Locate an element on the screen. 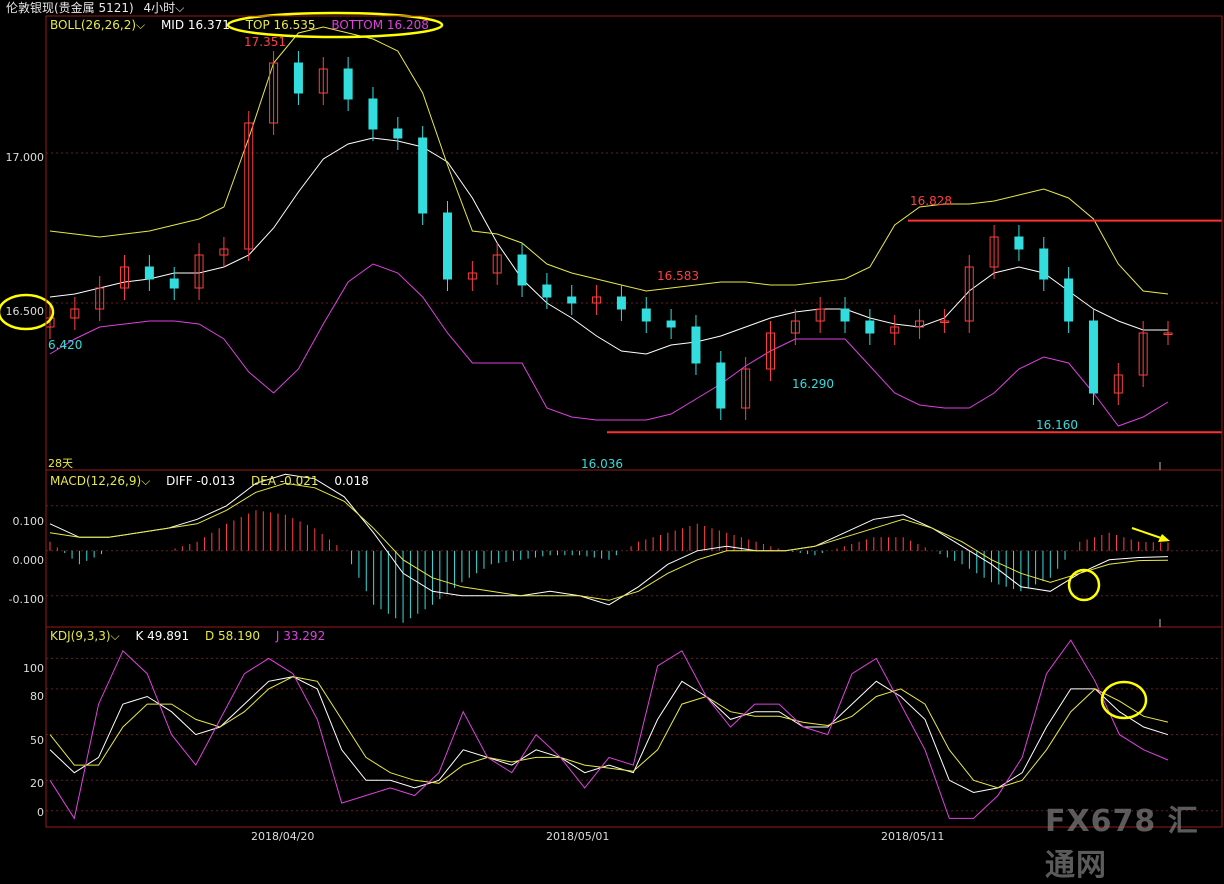  price-label: 16.828 is located at coordinates (931, 201).